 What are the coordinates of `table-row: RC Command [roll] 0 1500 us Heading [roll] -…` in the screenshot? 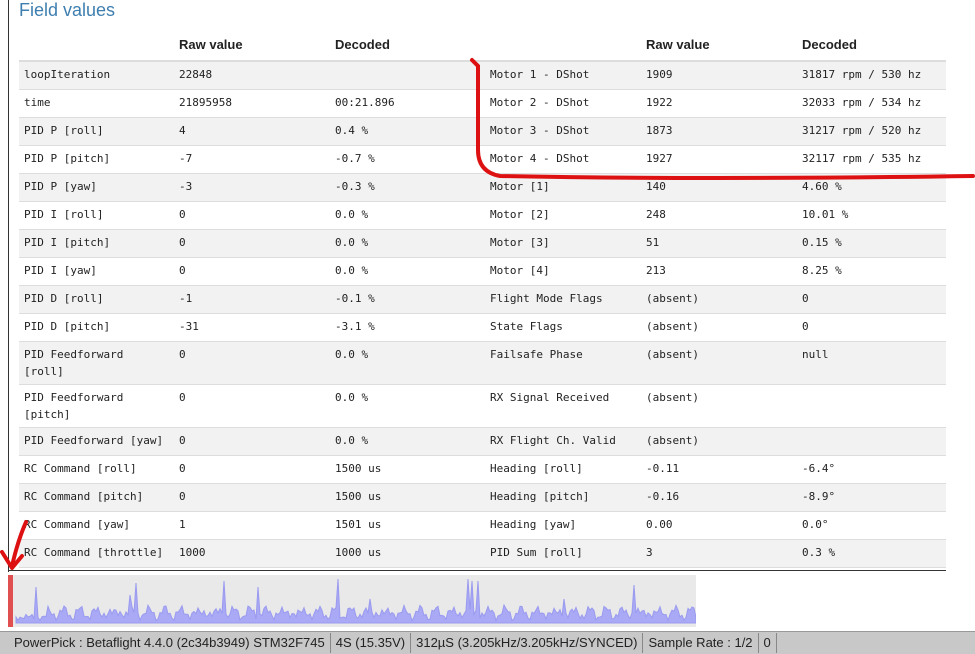 It's located at (482, 469).